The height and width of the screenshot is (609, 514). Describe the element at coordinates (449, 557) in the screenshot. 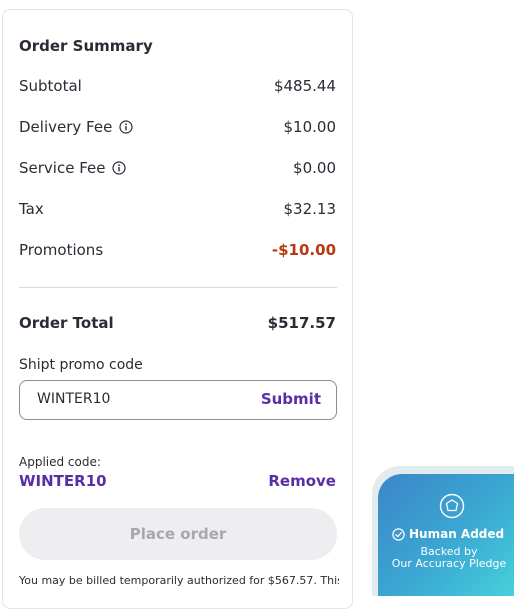

I see `badge-subtitle: Backed by Our Accuracy Pledge` at that location.